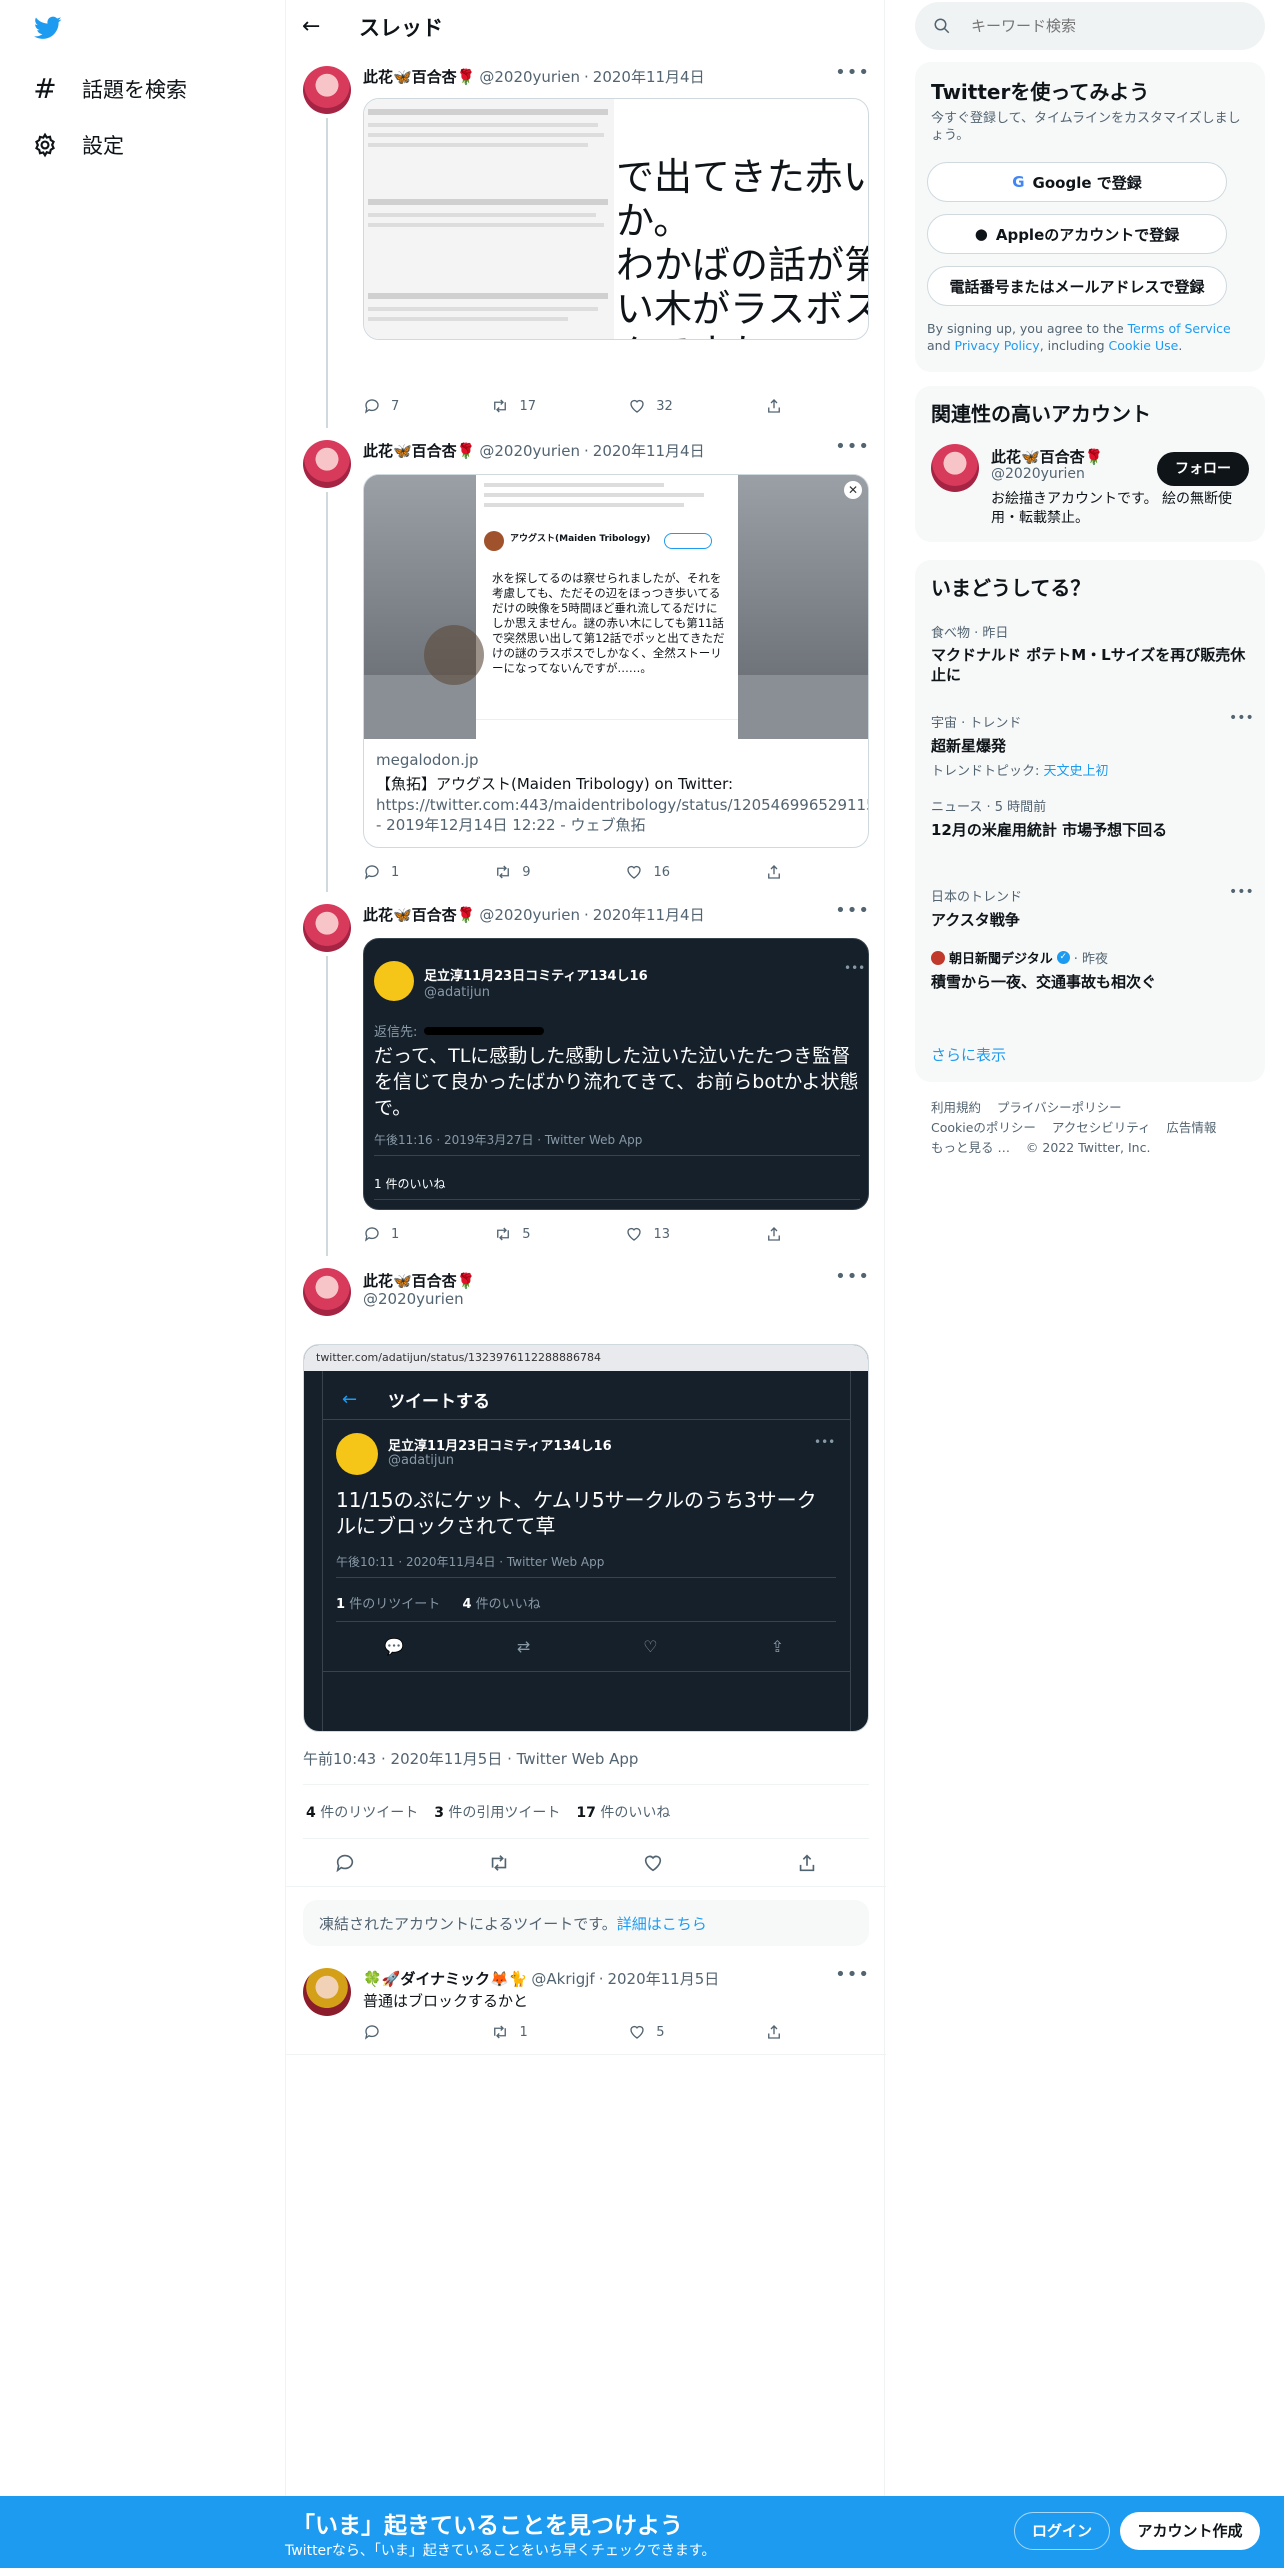 This screenshot has width=1284, height=2568. What do you see at coordinates (997, 345) in the screenshot?
I see `privacy-link: Privacy Policy` at bounding box center [997, 345].